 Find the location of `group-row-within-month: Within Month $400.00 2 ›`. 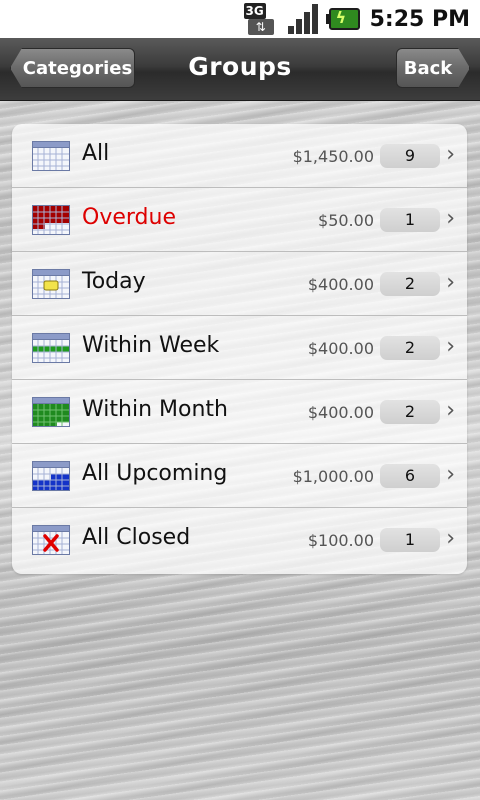

group-row-within-month: Within Month $400.00 2 › is located at coordinates (239, 412).